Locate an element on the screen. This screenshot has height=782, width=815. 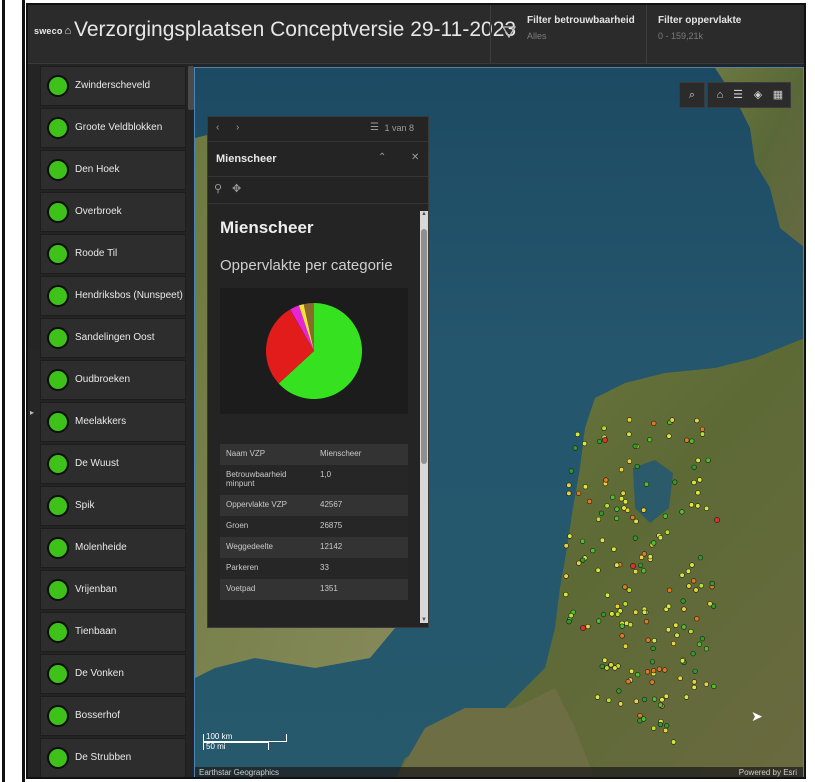
list-item: Sandelingen Oost is located at coordinates (113, 338).